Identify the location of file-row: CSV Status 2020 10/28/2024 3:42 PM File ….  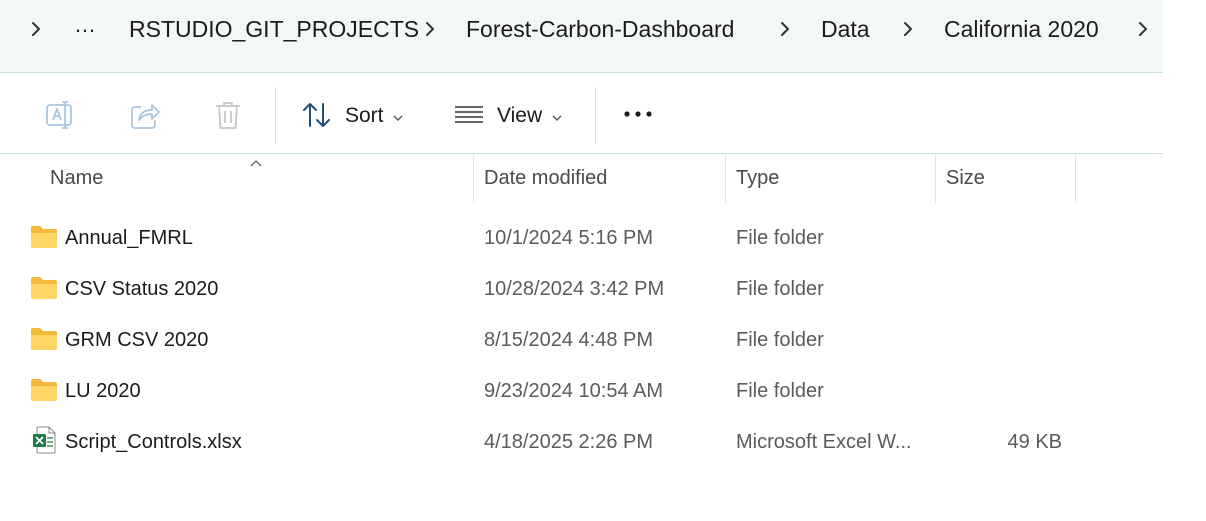
(581, 289).